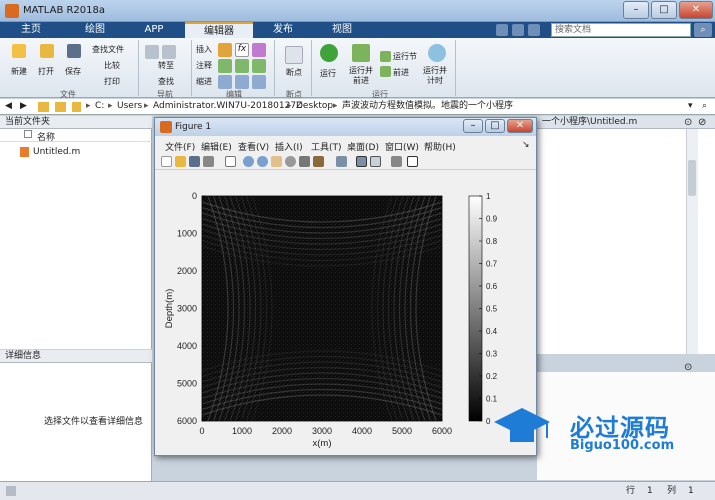 The image size is (715, 500). Describe the element at coordinates (492, 264) in the screenshot. I see `colorbar-tick-label: 0.7` at that location.